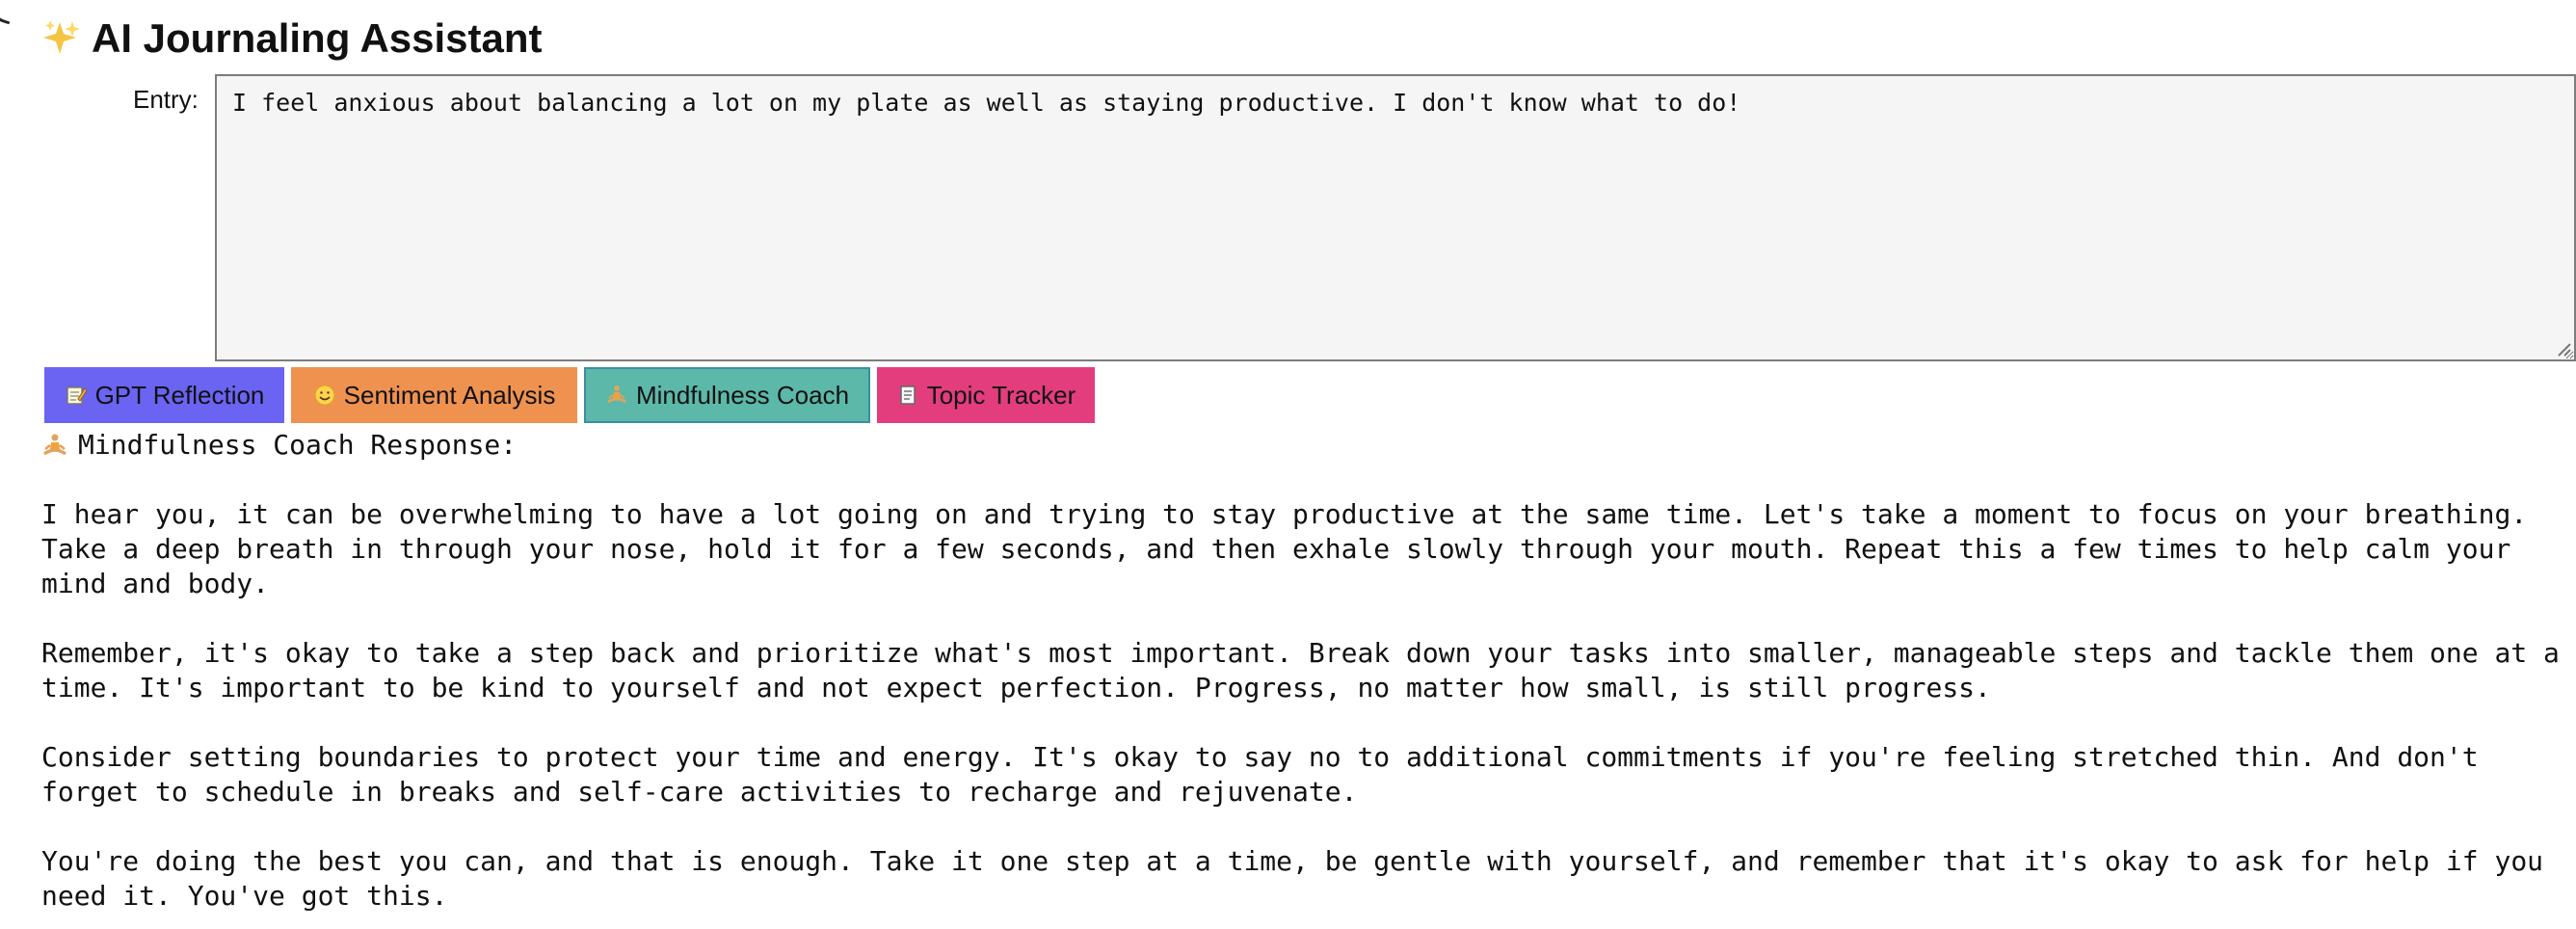 This screenshot has height=929, width=2576. Describe the element at coordinates (1303, 445) in the screenshot. I see `response-heading: Mindfulness Coach Response:` at that location.